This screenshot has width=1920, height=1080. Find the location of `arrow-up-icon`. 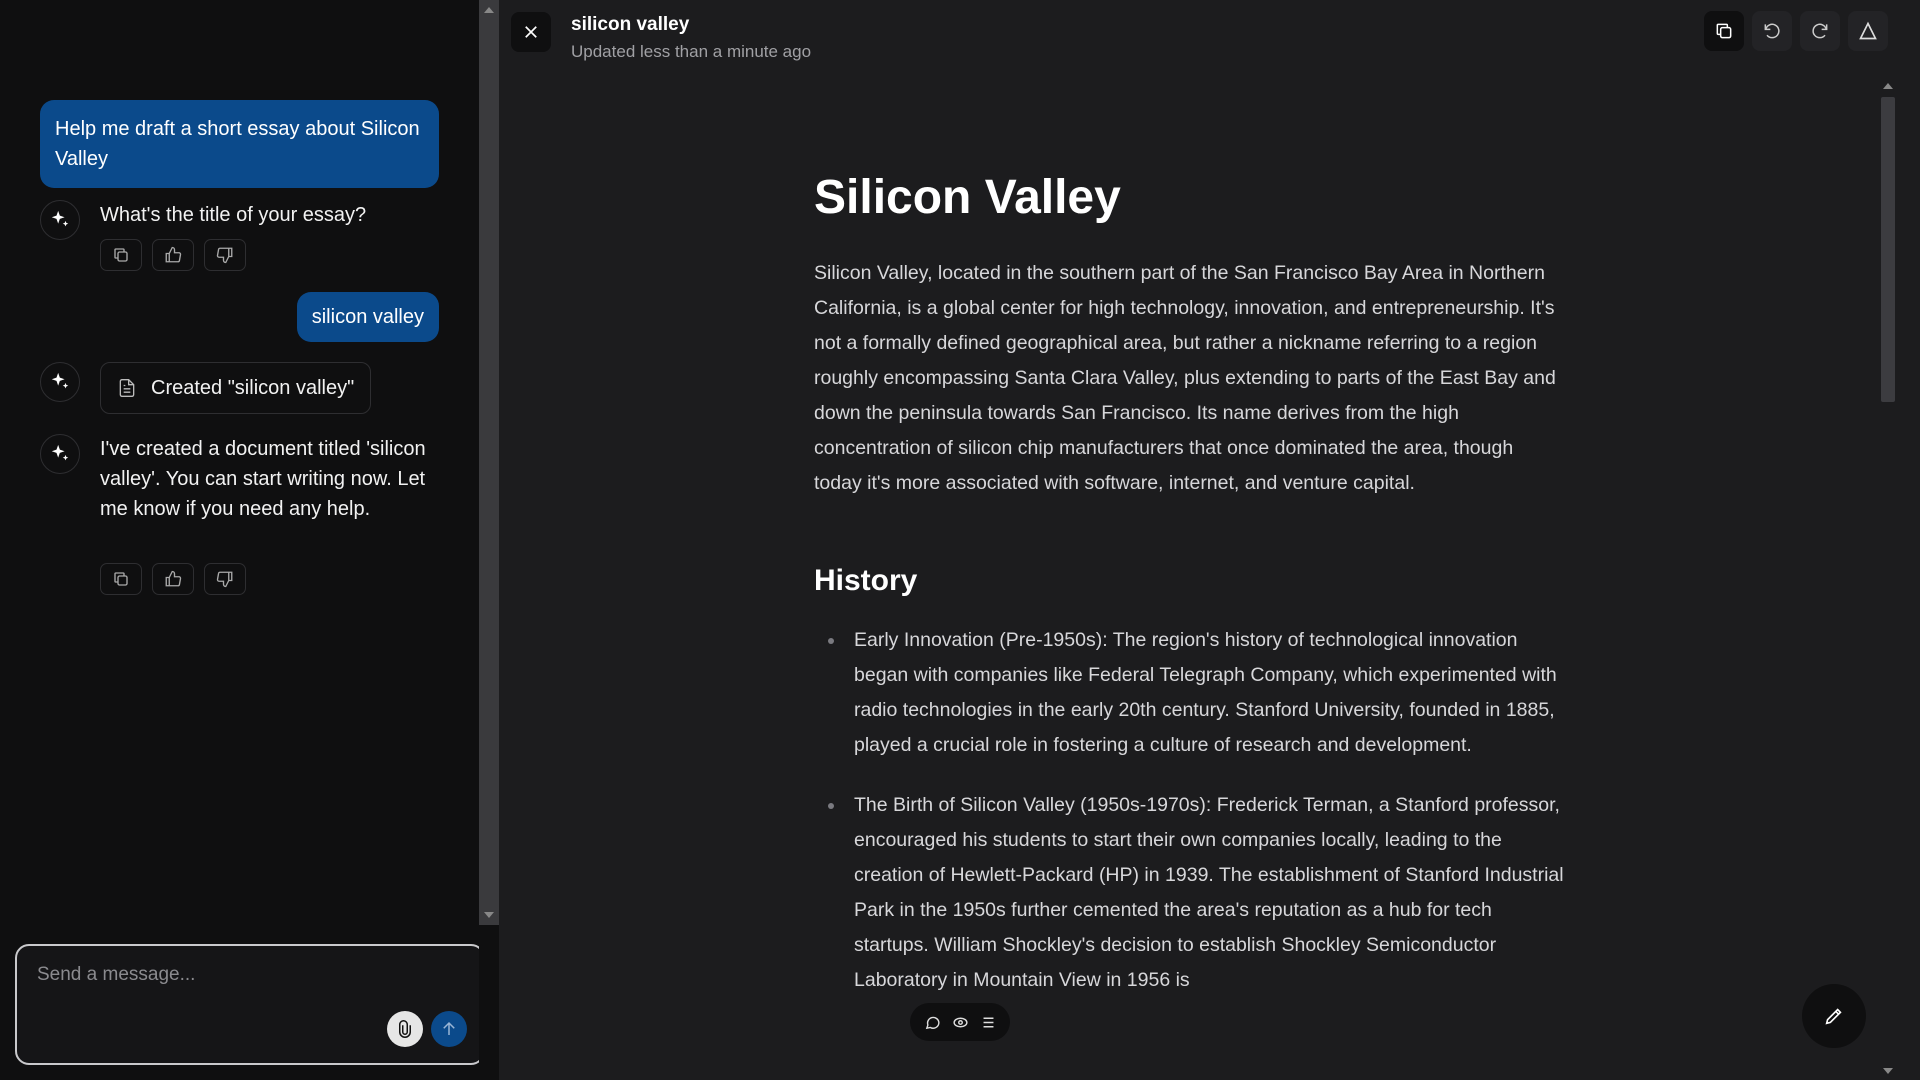

arrow-up-icon is located at coordinates (449, 1028).